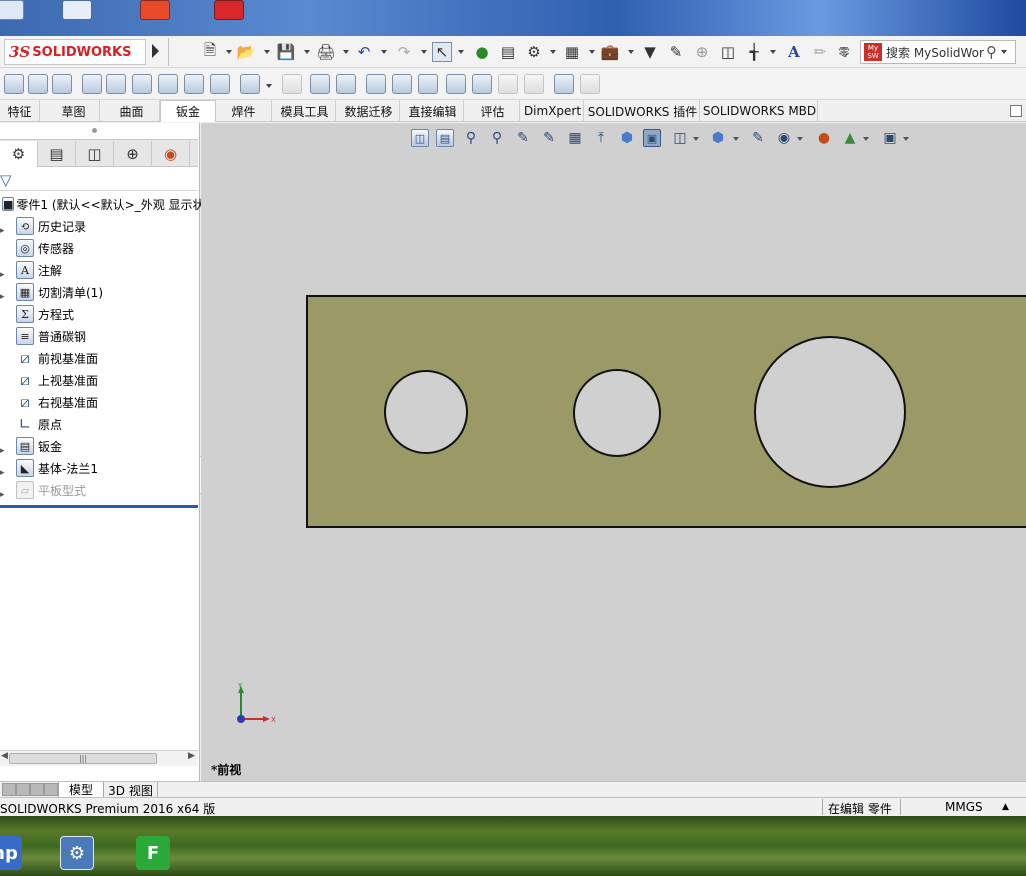 The height and width of the screenshot is (876, 1026). What do you see at coordinates (75, 52) in the screenshot?
I see `solidworks-logo: 3S SOLIDWORKS` at bounding box center [75, 52].